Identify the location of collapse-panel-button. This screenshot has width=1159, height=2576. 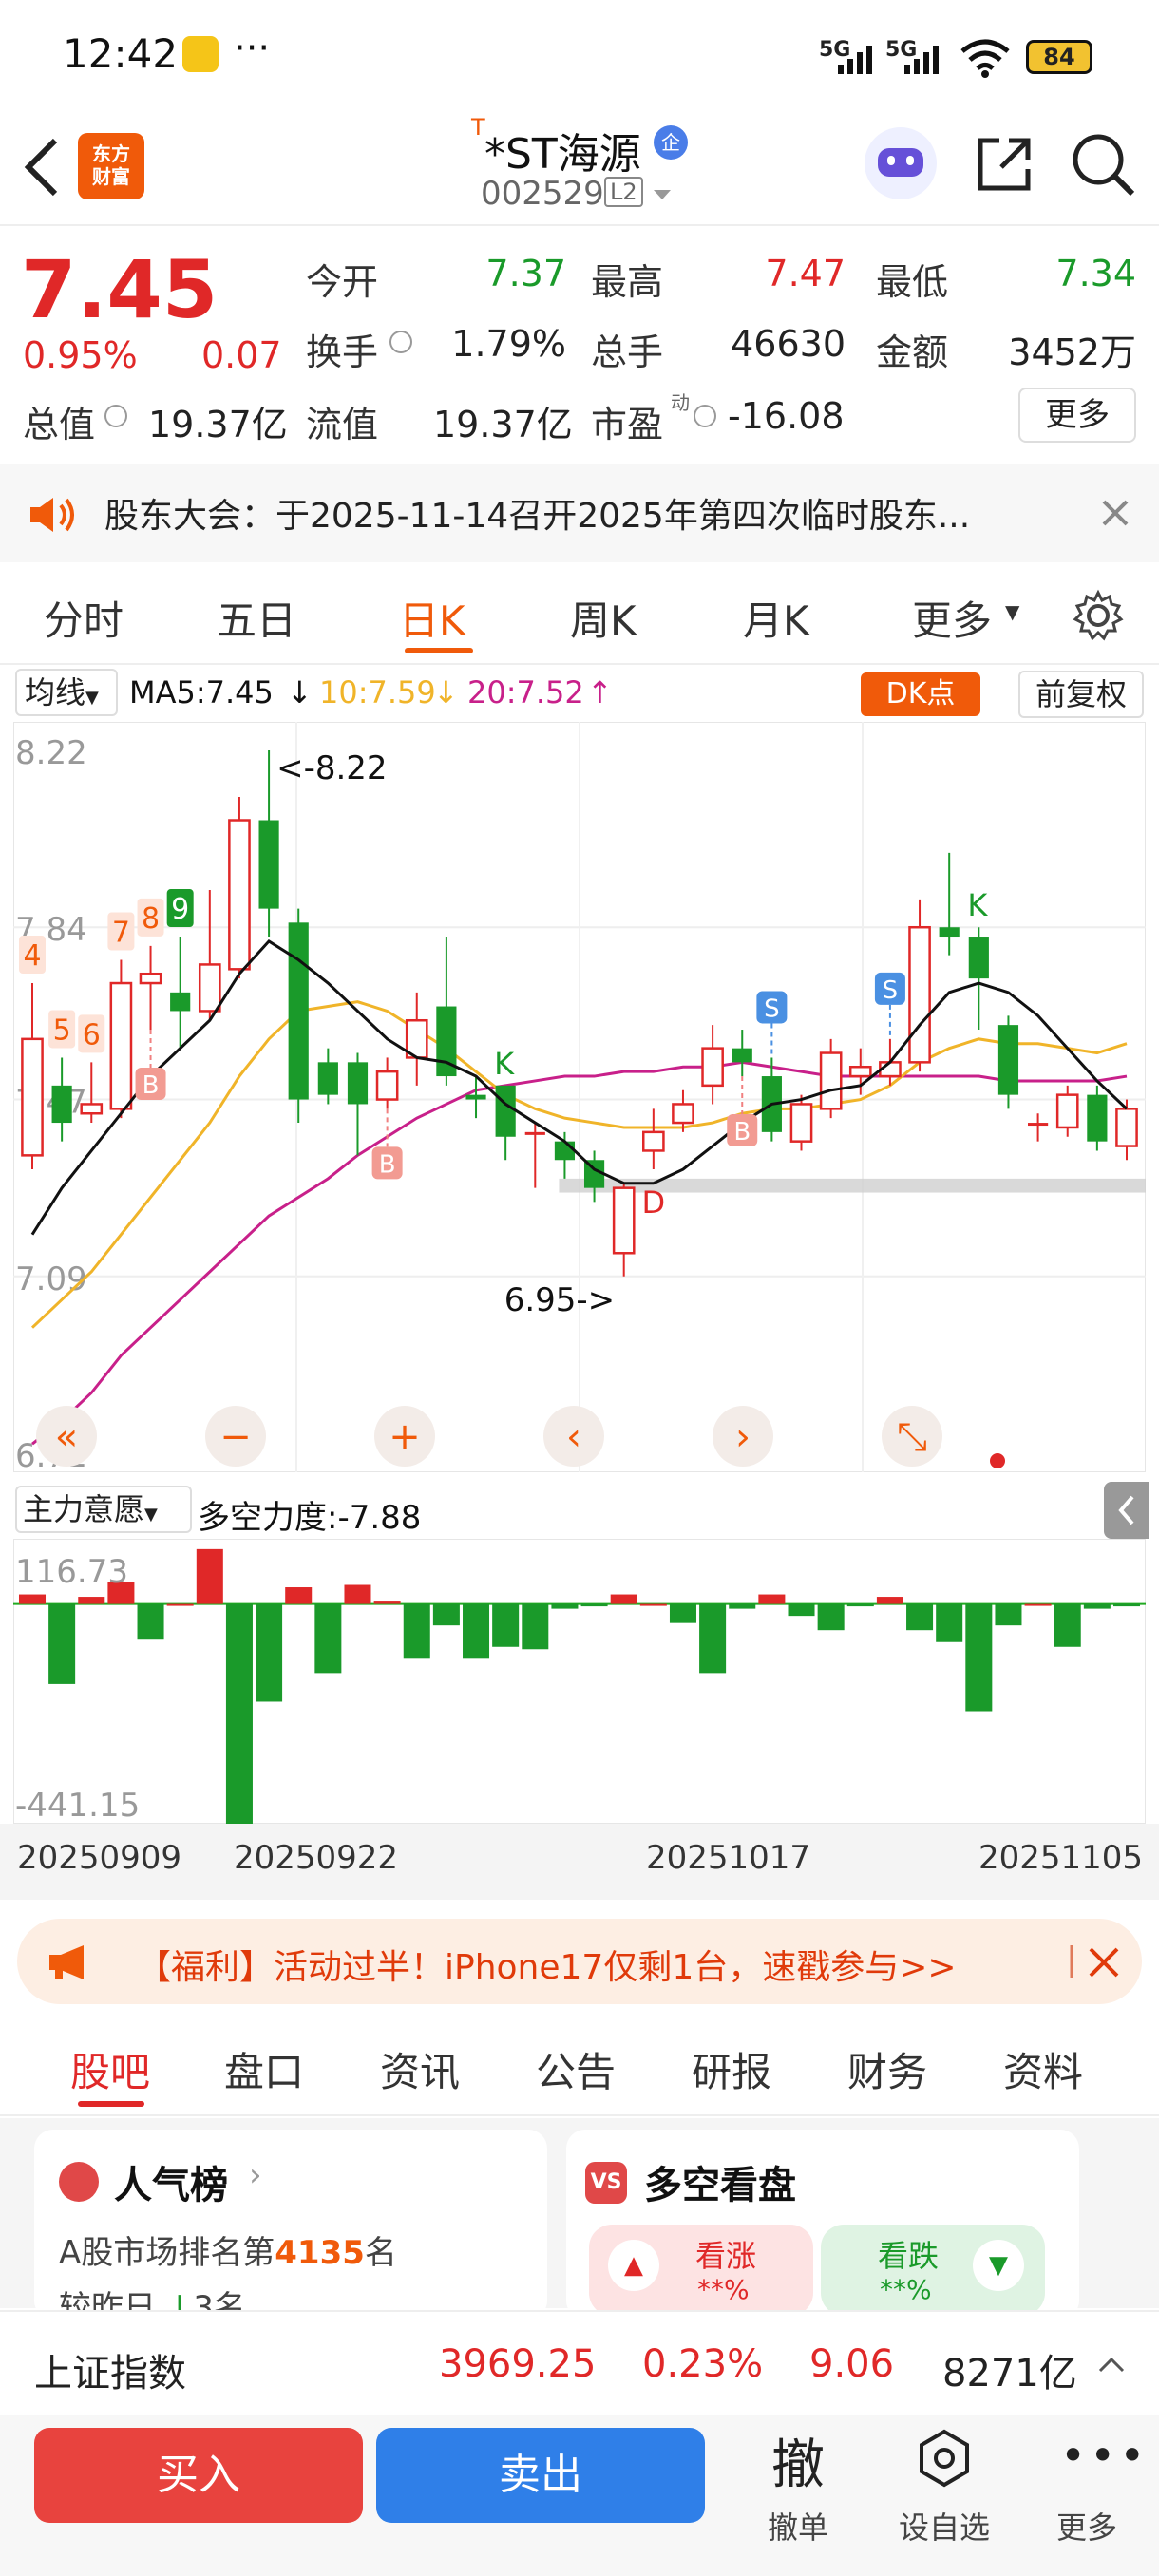
(1127, 1510).